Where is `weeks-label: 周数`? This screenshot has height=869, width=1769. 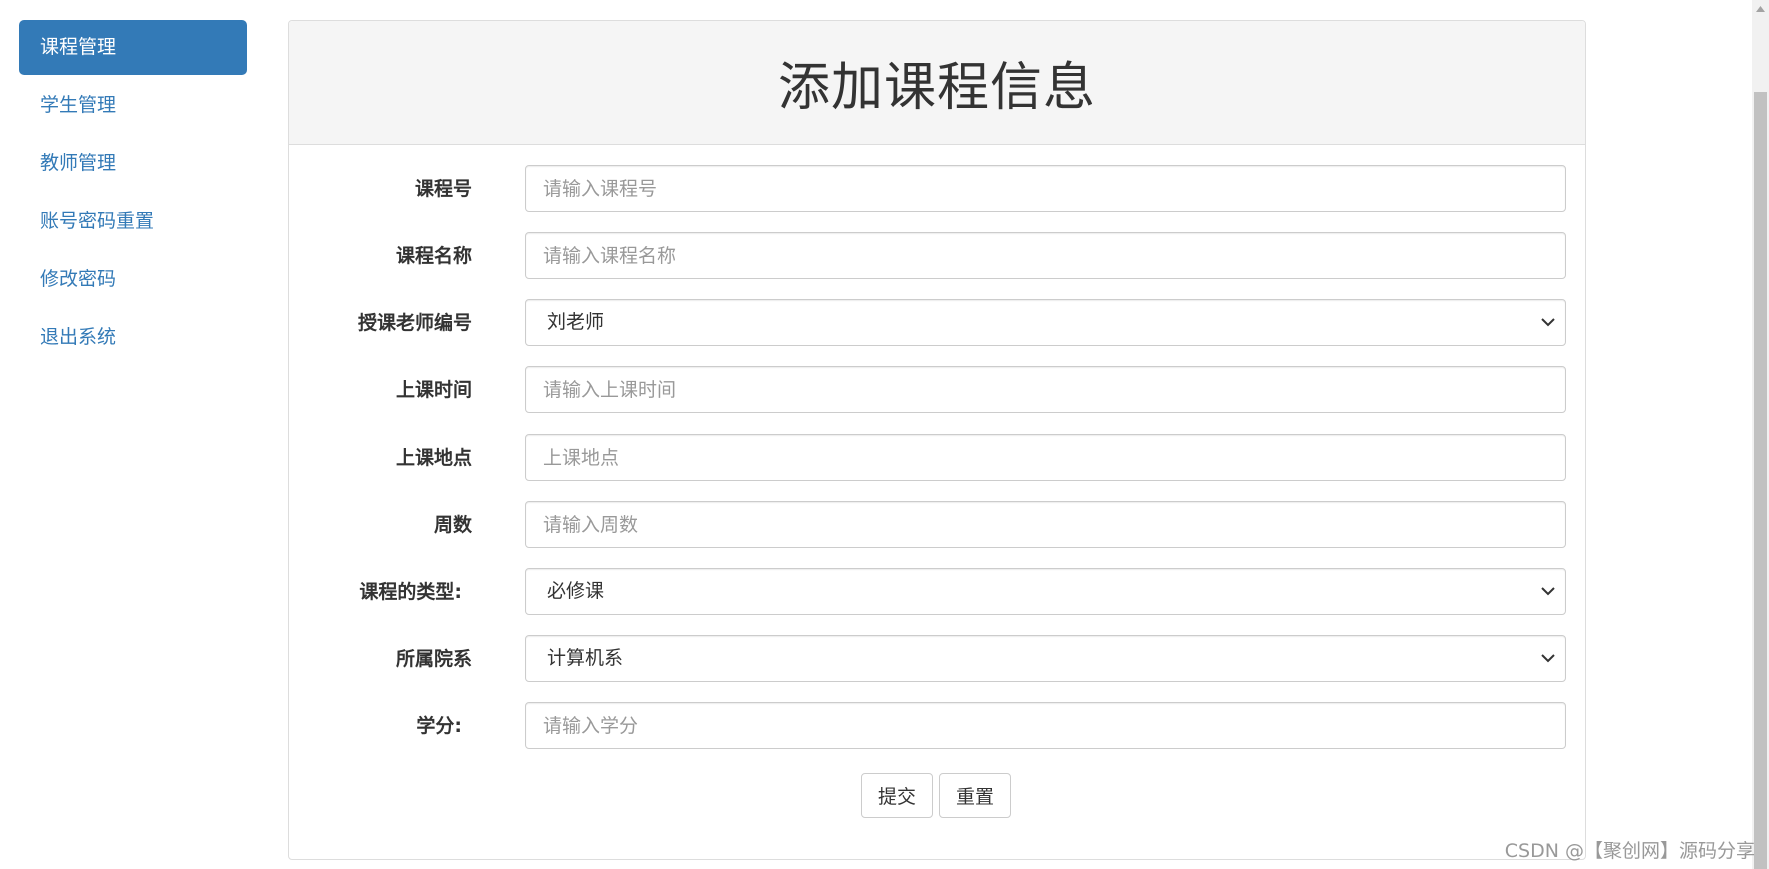
weeks-label: 周数 is located at coordinates (452, 525).